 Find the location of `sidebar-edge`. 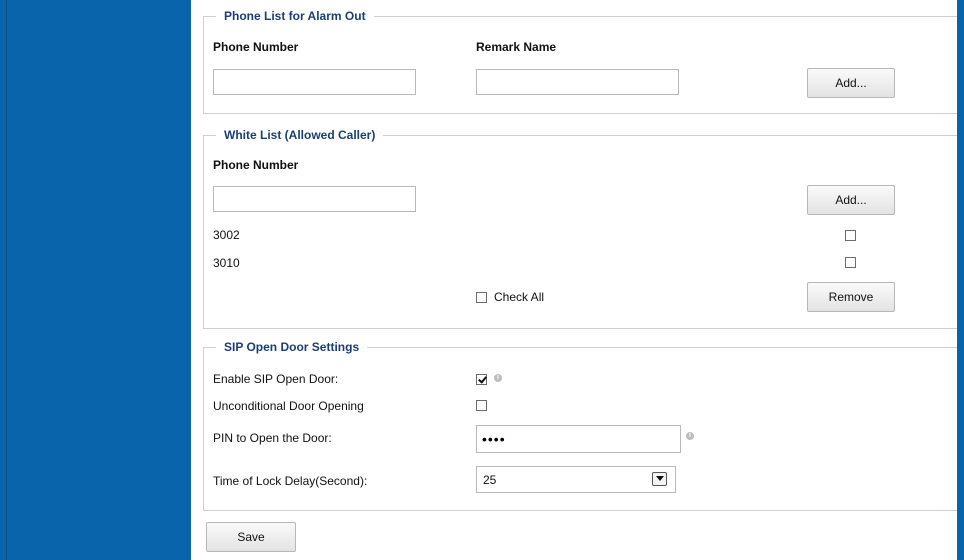

sidebar-edge is located at coordinates (6, 280).